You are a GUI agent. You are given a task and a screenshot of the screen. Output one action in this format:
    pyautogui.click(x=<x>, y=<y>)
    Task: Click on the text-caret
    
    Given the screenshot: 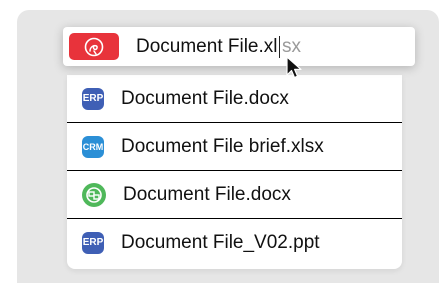 What is the action you would take?
    pyautogui.click(x=279, y=46)
    